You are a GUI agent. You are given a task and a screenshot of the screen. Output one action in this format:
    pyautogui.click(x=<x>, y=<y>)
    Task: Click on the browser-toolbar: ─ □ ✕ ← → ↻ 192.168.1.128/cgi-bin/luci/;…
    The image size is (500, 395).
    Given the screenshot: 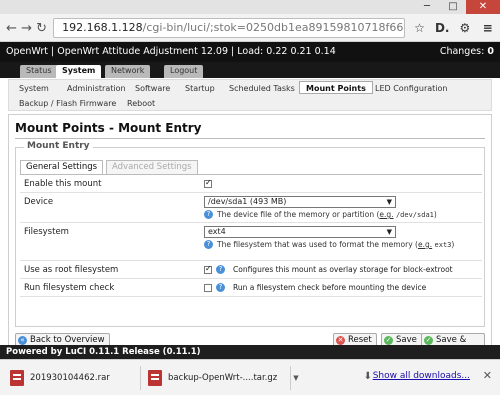 What is the action you would take?
    pyautogui.click(x=250, y=21)
    